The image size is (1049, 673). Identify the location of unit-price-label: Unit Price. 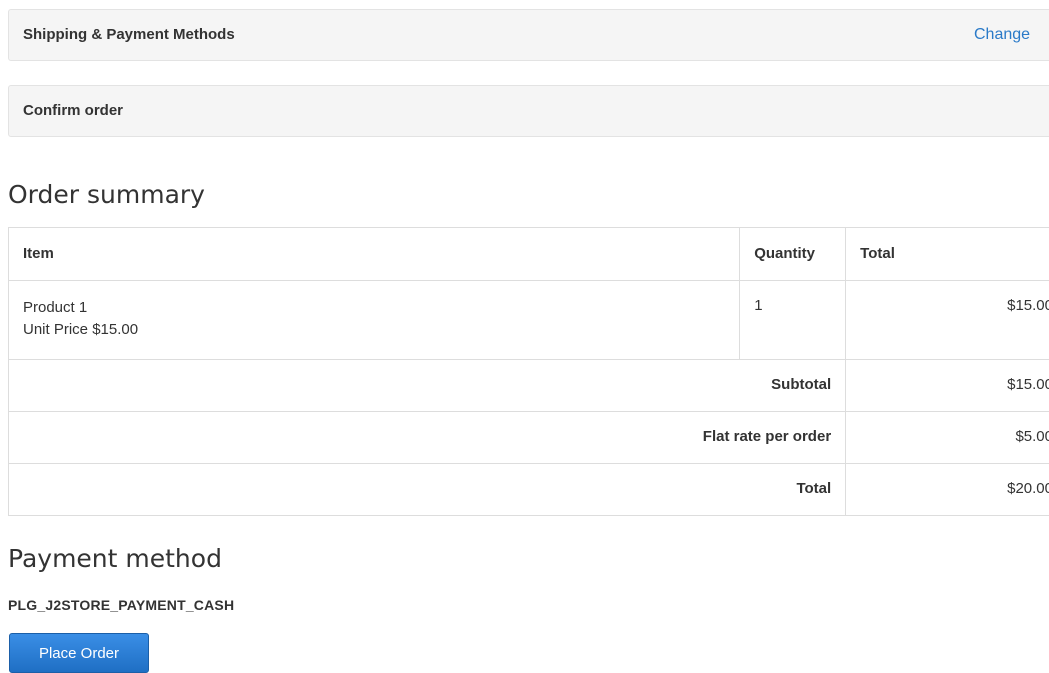
(55, 329).